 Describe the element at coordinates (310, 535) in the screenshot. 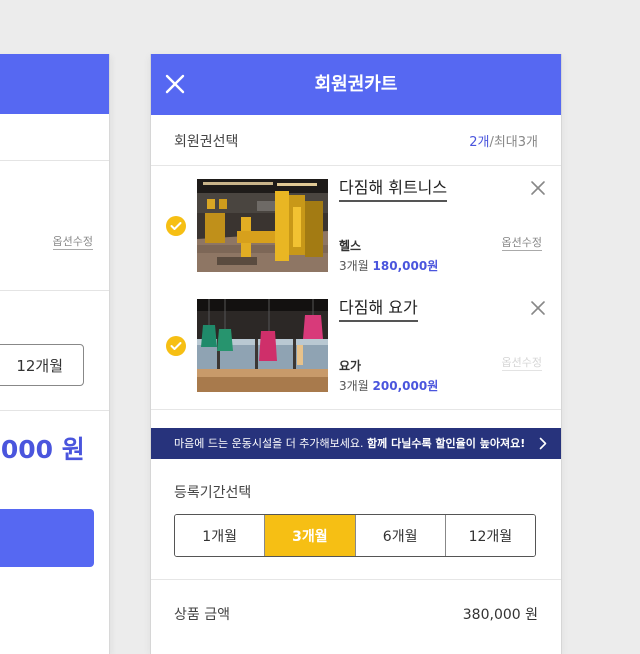

I see `period-option-3-months: 3개월` at that location.